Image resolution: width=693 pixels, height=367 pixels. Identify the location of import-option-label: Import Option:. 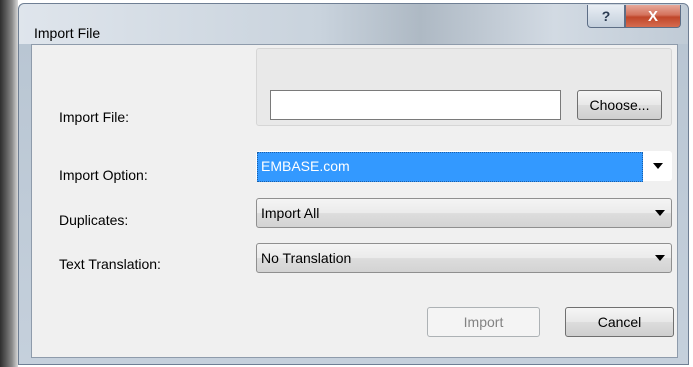
(103, 175).